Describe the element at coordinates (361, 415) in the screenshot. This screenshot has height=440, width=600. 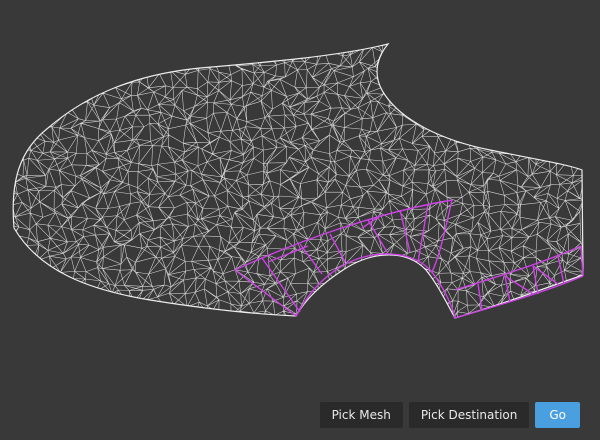
I see `pick-mesh-button: Pick Mesh` at that location.